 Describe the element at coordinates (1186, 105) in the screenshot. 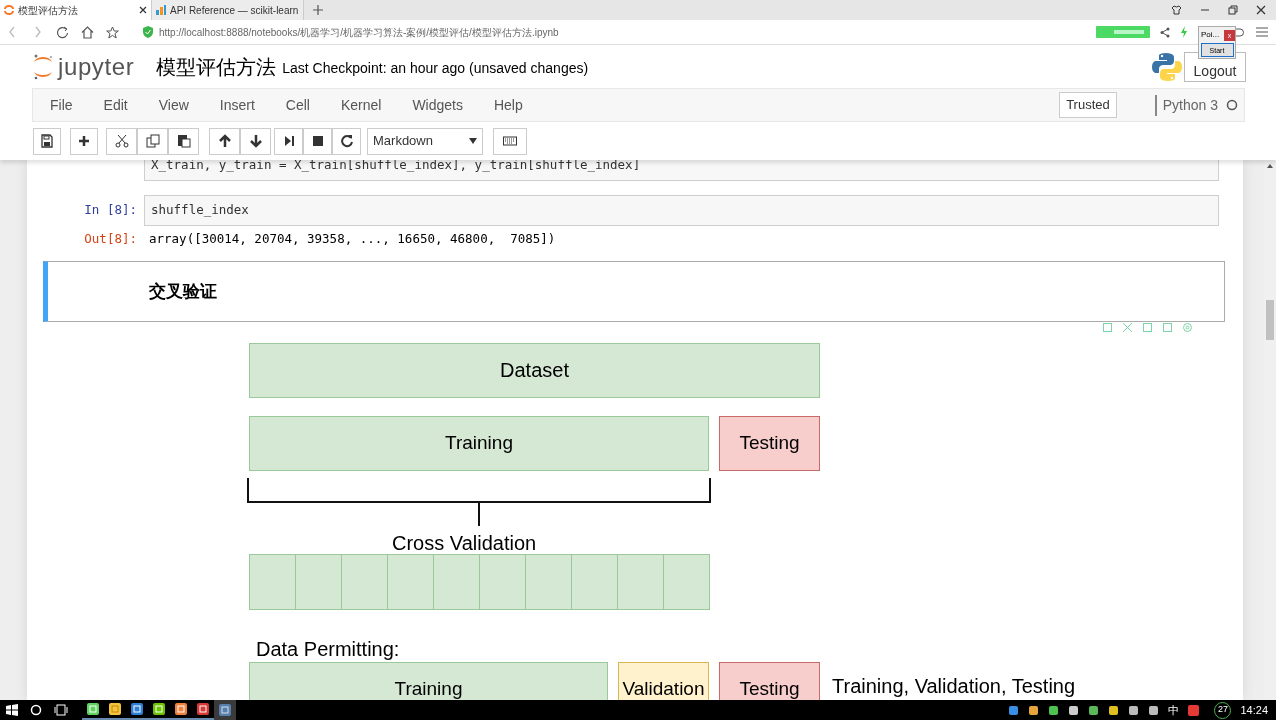

I see `kernel-name: Python 3` at that location.